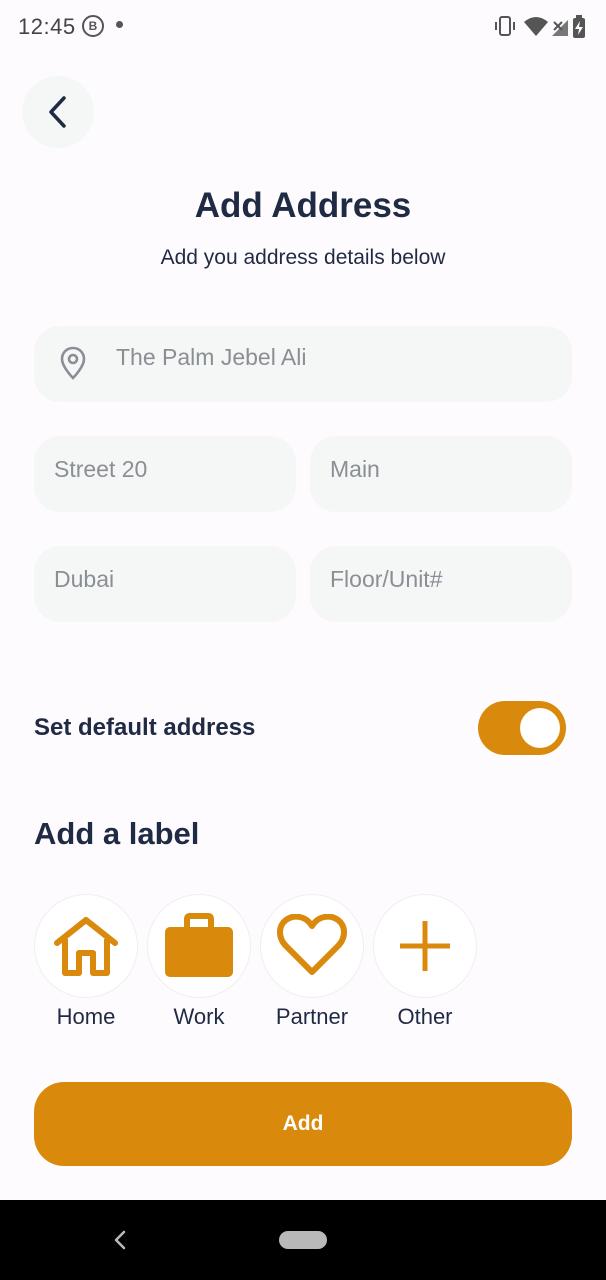 The width and height of the screenshot is (606, 1280). Describe the element at coordinates (540, 728) in the screenshot. I see `toggle-knob` at that location.